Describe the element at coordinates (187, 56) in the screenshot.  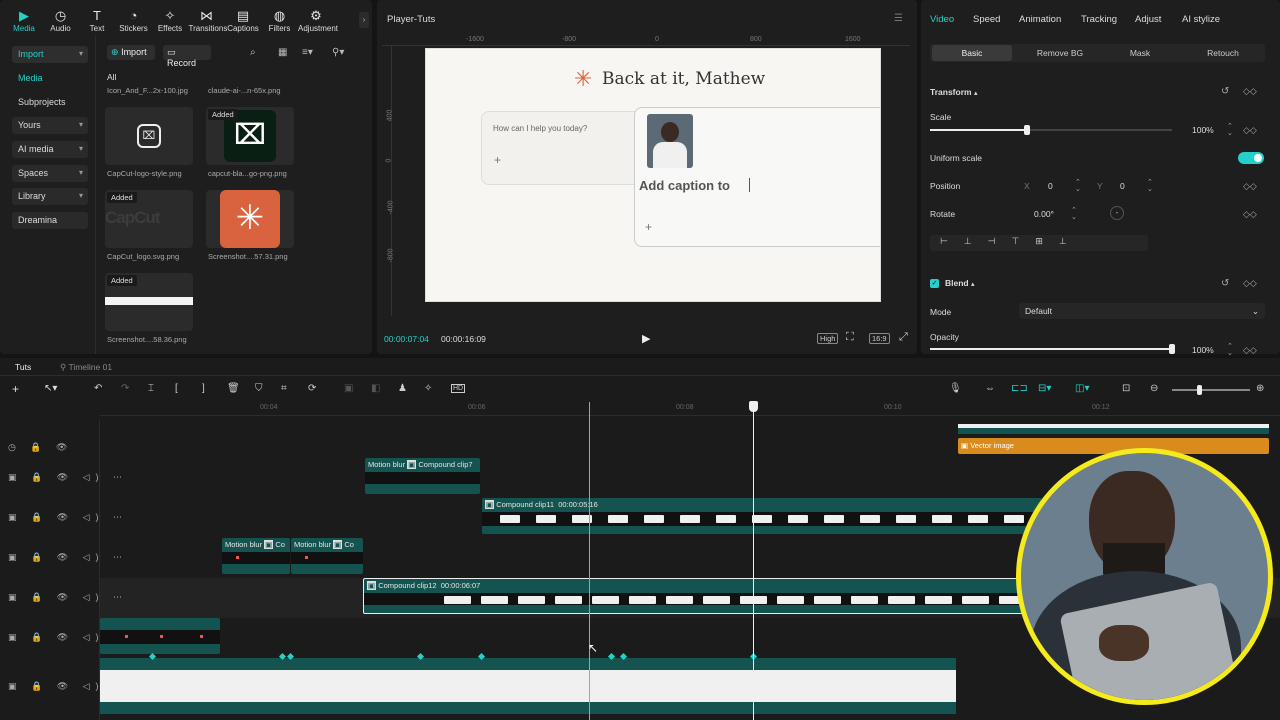
I see `record-button: ▭ Record` at that location.